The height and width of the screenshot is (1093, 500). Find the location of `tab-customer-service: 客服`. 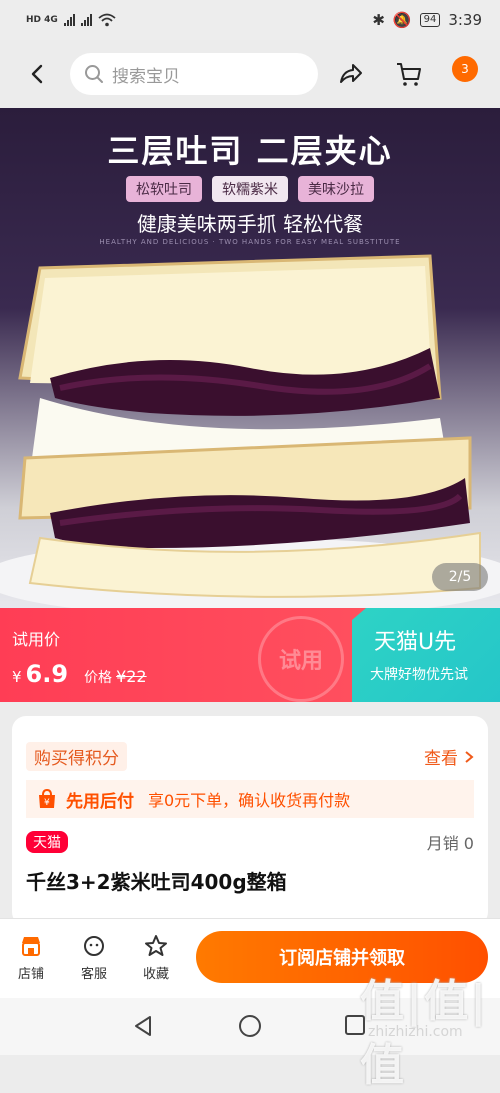

tab-customer-service: 客服 is located at coordinates (94, 957).